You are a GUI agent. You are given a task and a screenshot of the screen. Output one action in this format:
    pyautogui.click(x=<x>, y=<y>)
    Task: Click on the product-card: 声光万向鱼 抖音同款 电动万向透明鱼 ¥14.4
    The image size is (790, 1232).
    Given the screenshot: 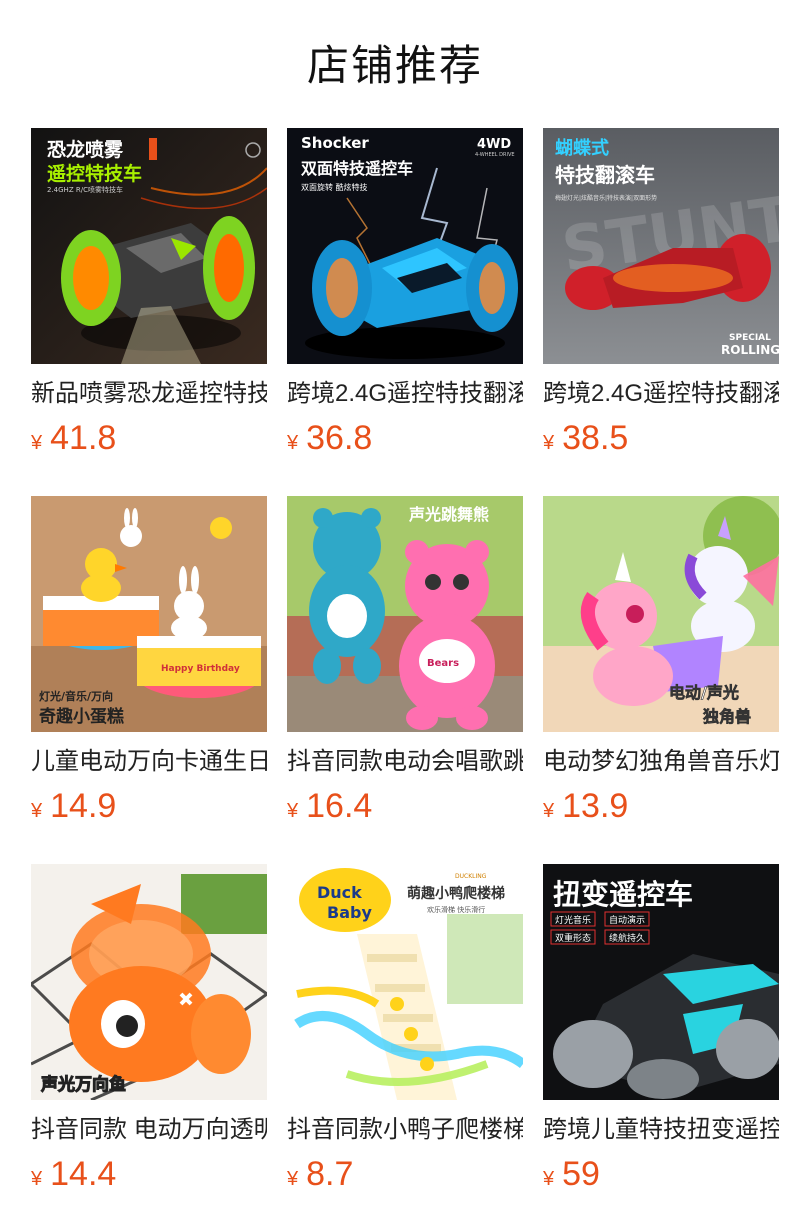 What is the action you would take?
    pyautogui.click(x=149, y=1030)
    